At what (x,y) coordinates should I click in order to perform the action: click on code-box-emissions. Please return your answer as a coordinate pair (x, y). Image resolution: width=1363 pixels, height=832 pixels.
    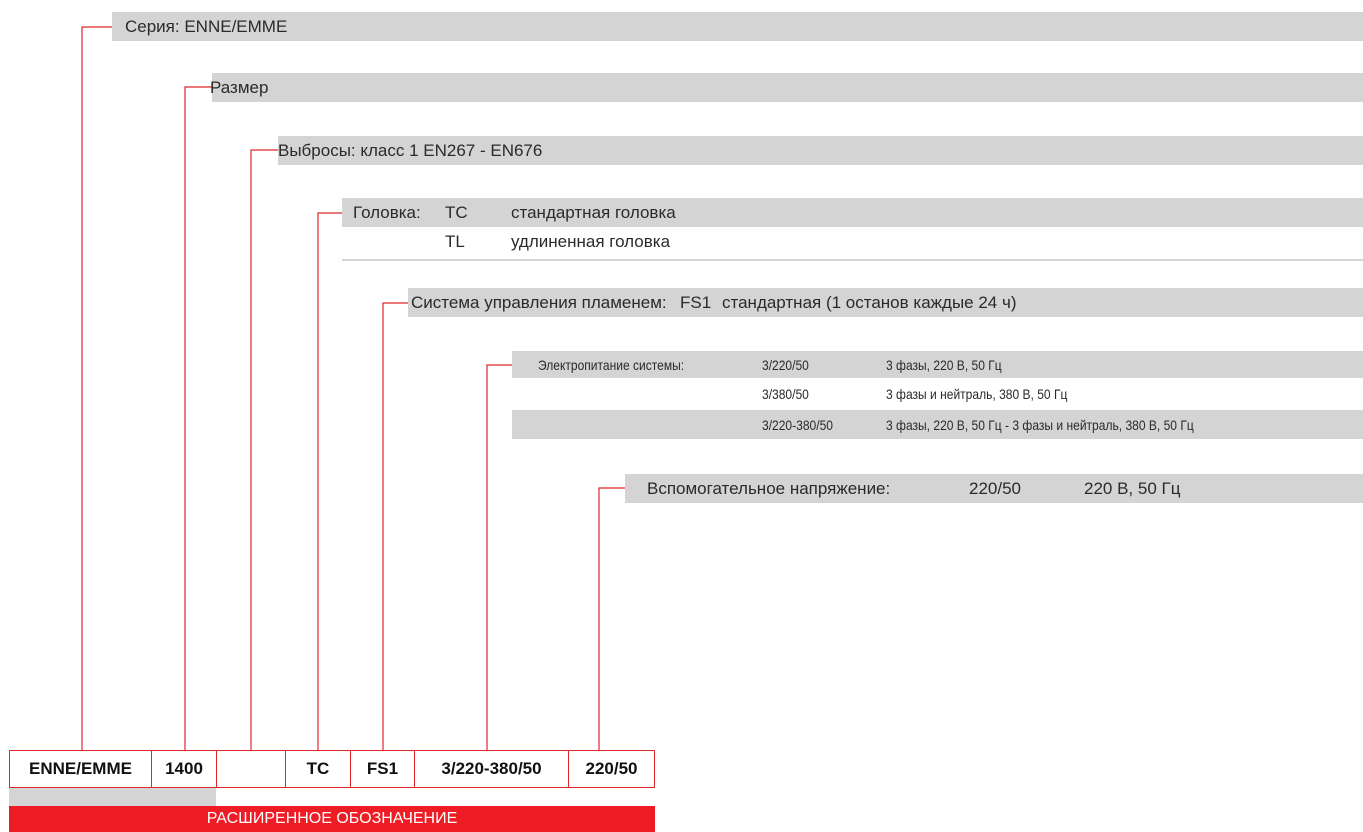
    Looking at the image, I should click on (251, 769).